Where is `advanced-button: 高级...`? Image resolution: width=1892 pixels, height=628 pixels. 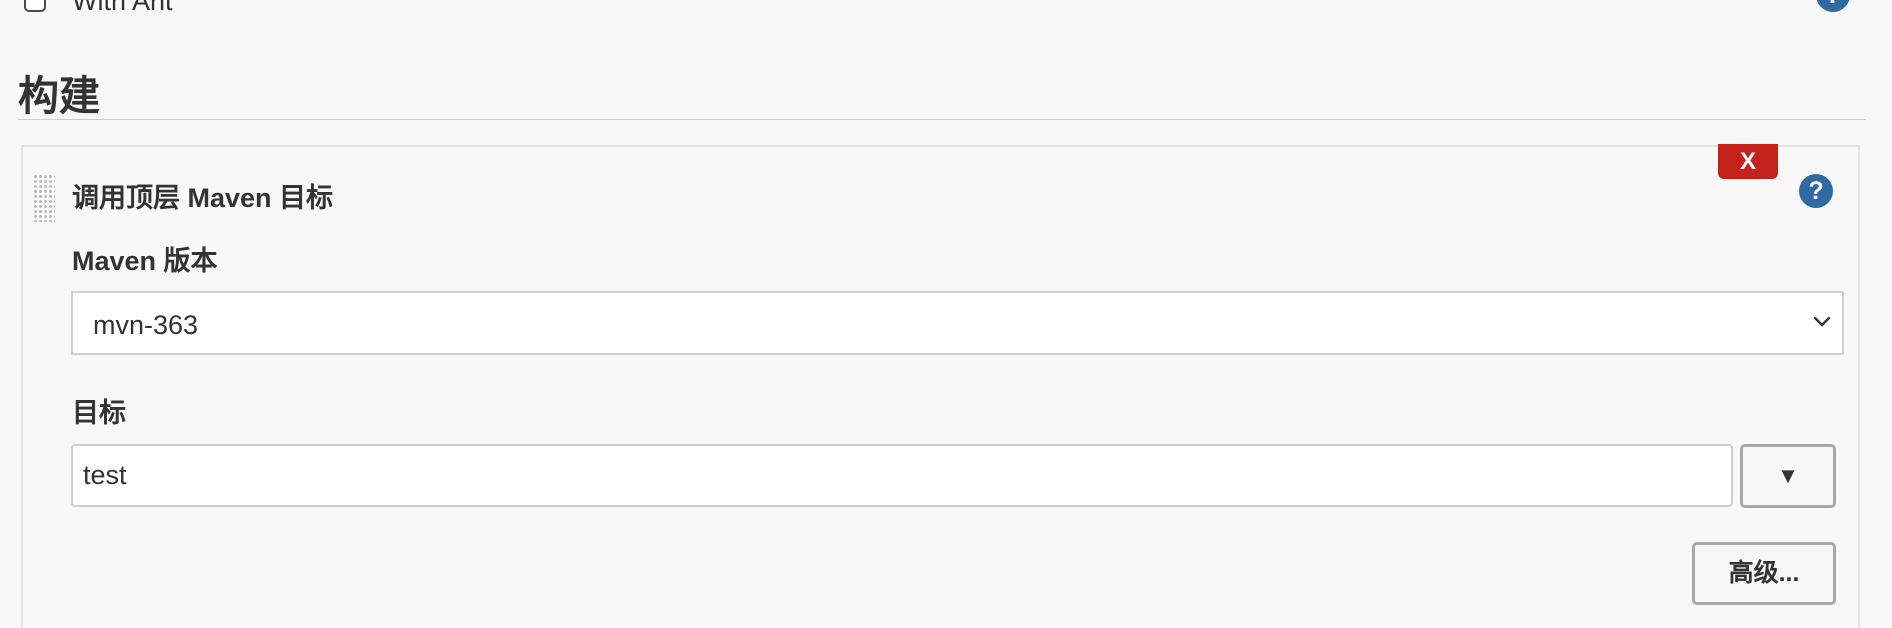 advanced-button: 高级... is located at coordinates (1764, 573).